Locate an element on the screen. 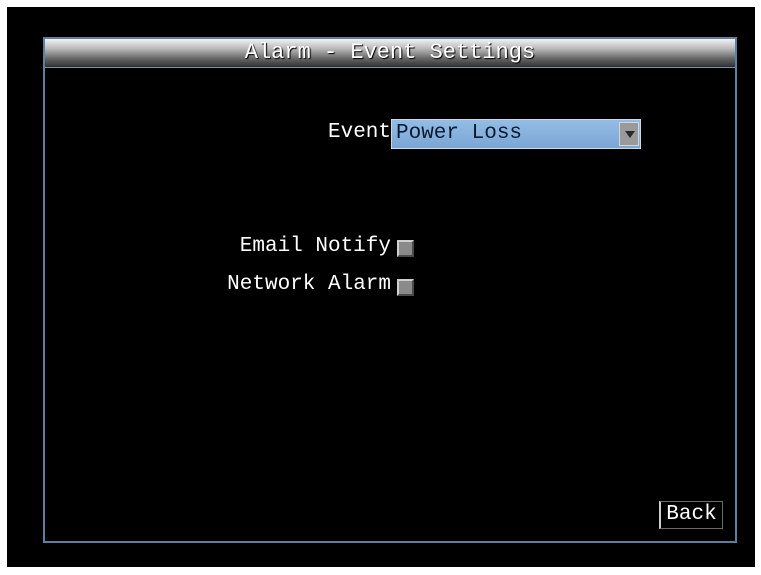  chevron-down-icon is located at coordinates (629, 134).